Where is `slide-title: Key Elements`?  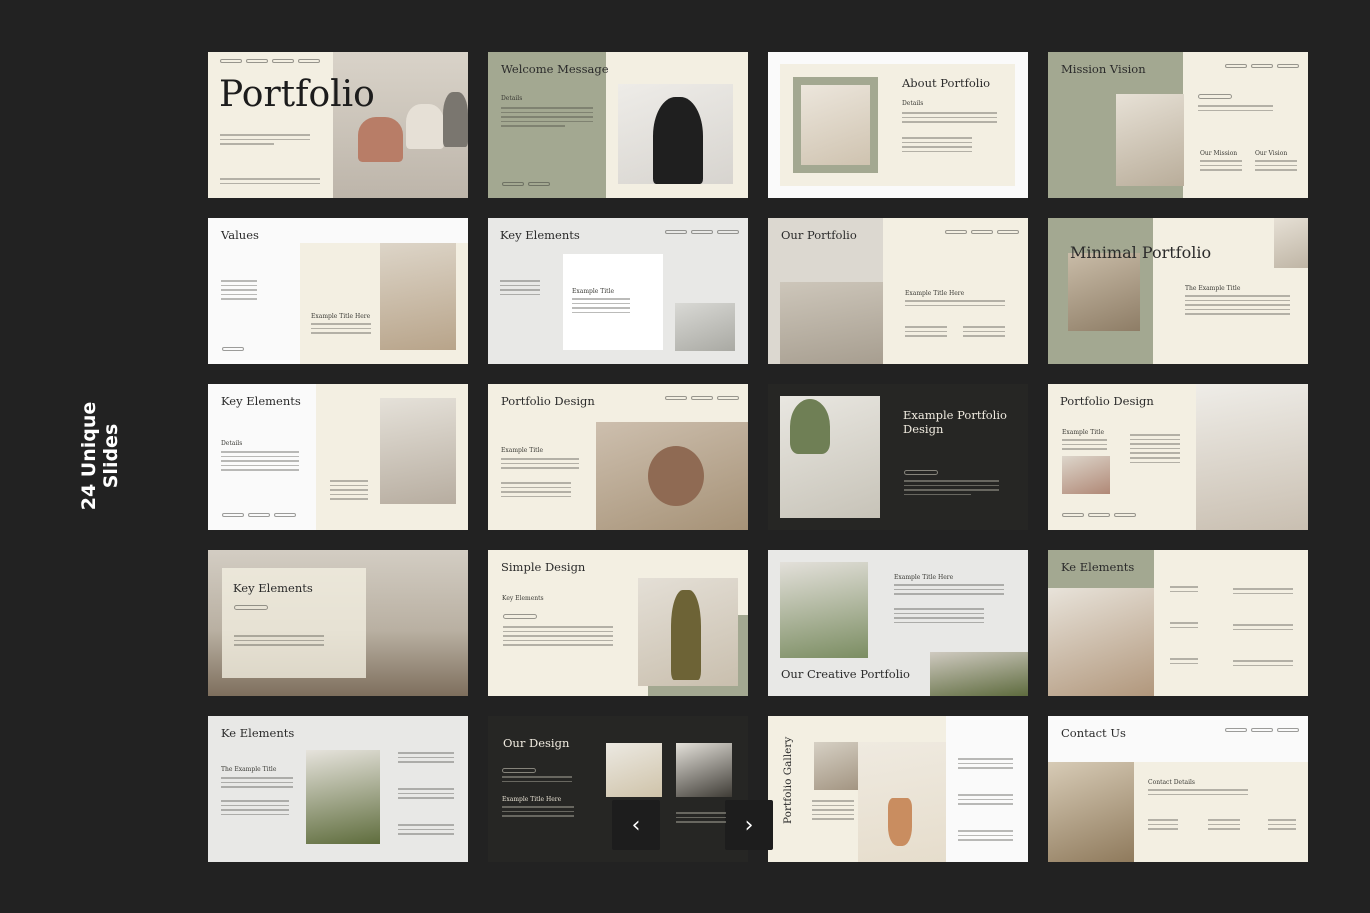
slide-title: Key Elements is located at coordinates (273, 588).